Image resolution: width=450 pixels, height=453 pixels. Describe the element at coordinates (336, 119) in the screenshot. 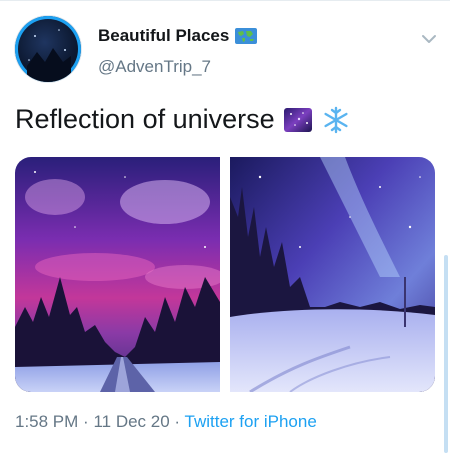

I see `snowflake-icon` at that location.